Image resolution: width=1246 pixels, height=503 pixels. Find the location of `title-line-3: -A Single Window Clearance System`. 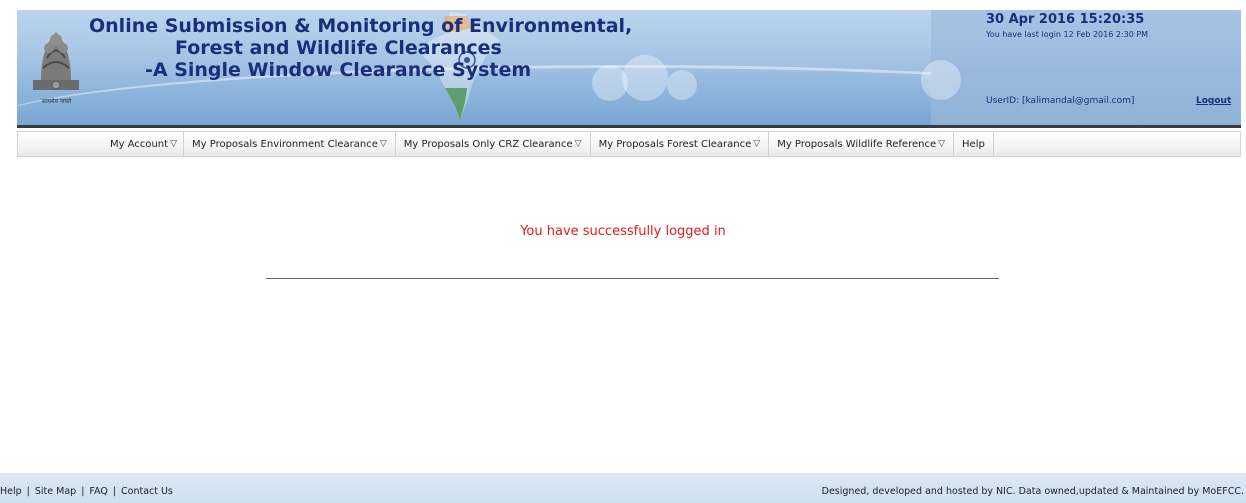

title-line-3: -A Single Window Clearance System is located at coordinates (338, 70).